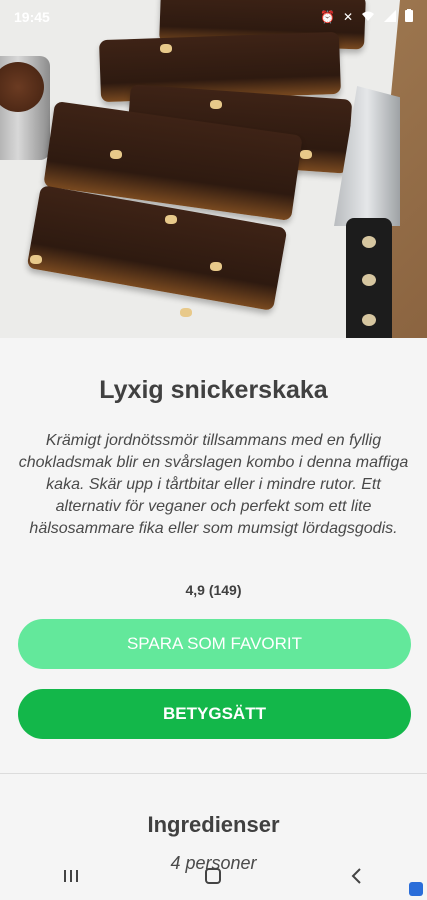 Image resolution: width=427 pixels, height=900 pixels. What do you see at coordinates (347, 17) in the screenshot?
I see `mute-icon: ✕` at bounding box center [347, 17].